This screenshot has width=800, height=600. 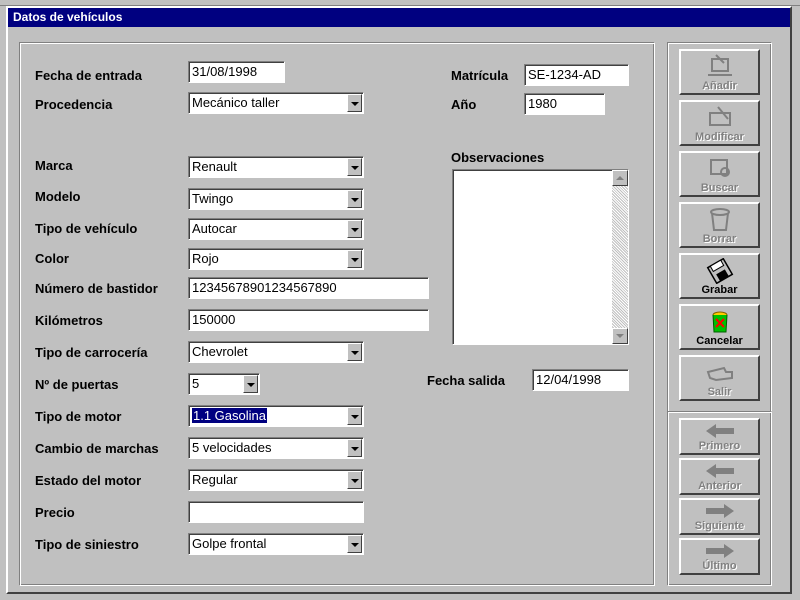 I want to click on estado-motor-select: Regular, so click(x=276, y=480).